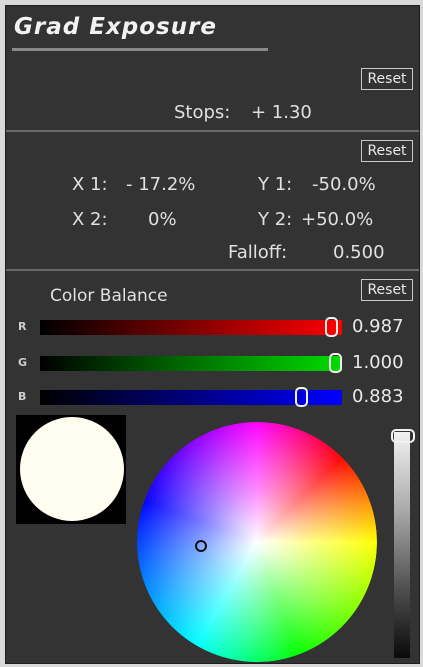 The height and width of the screenshot is (667, 423). Describe the element at coordinates (387, 290) in the screenshot. I see `color-balance-reset-button: Reset` at that location.